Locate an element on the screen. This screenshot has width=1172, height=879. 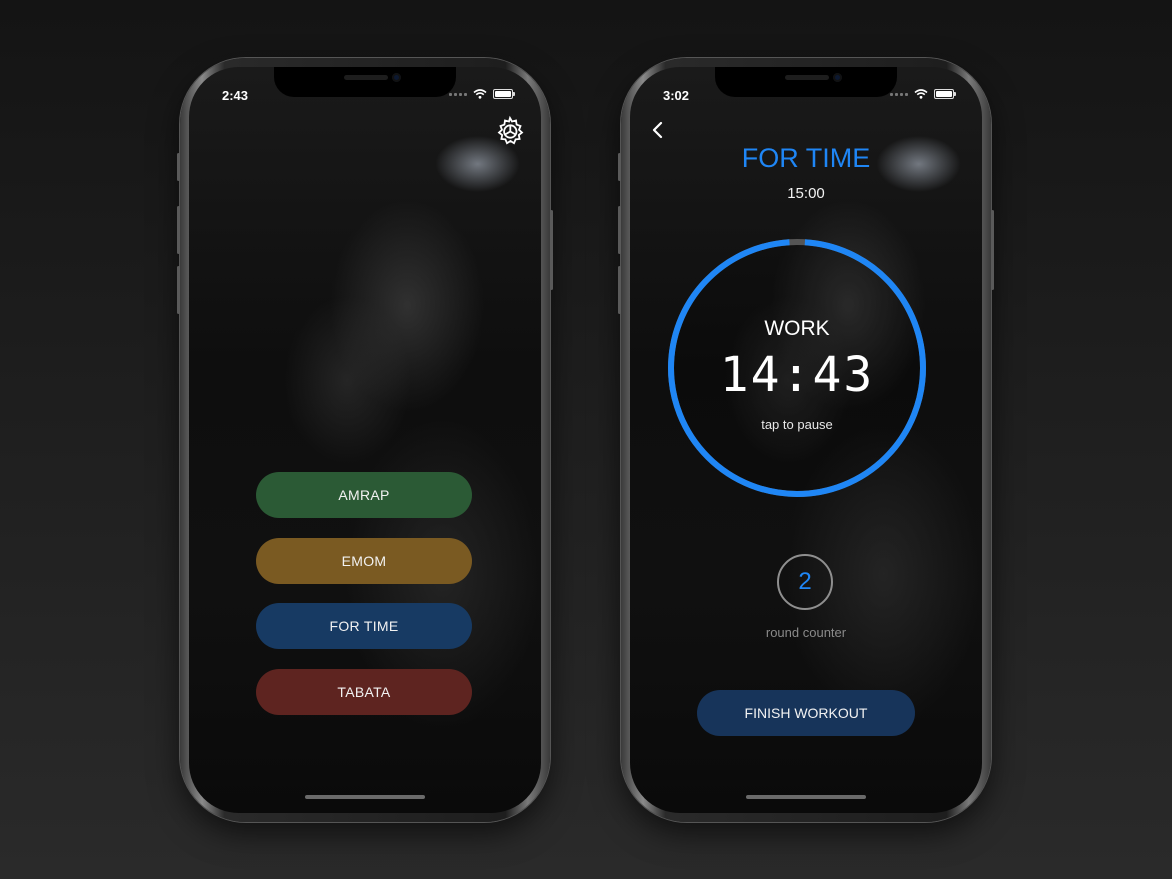
tap-to-pause-hint: tap to pause is located at coordinates (797, 424).